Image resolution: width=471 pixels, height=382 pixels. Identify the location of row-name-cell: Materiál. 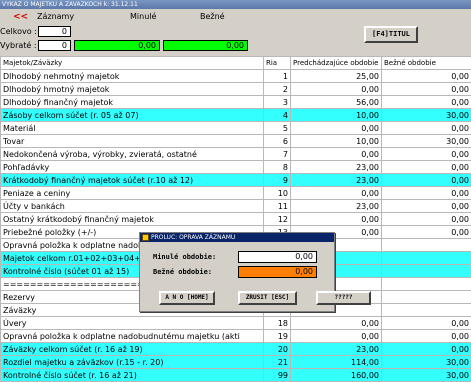
(132, 128).